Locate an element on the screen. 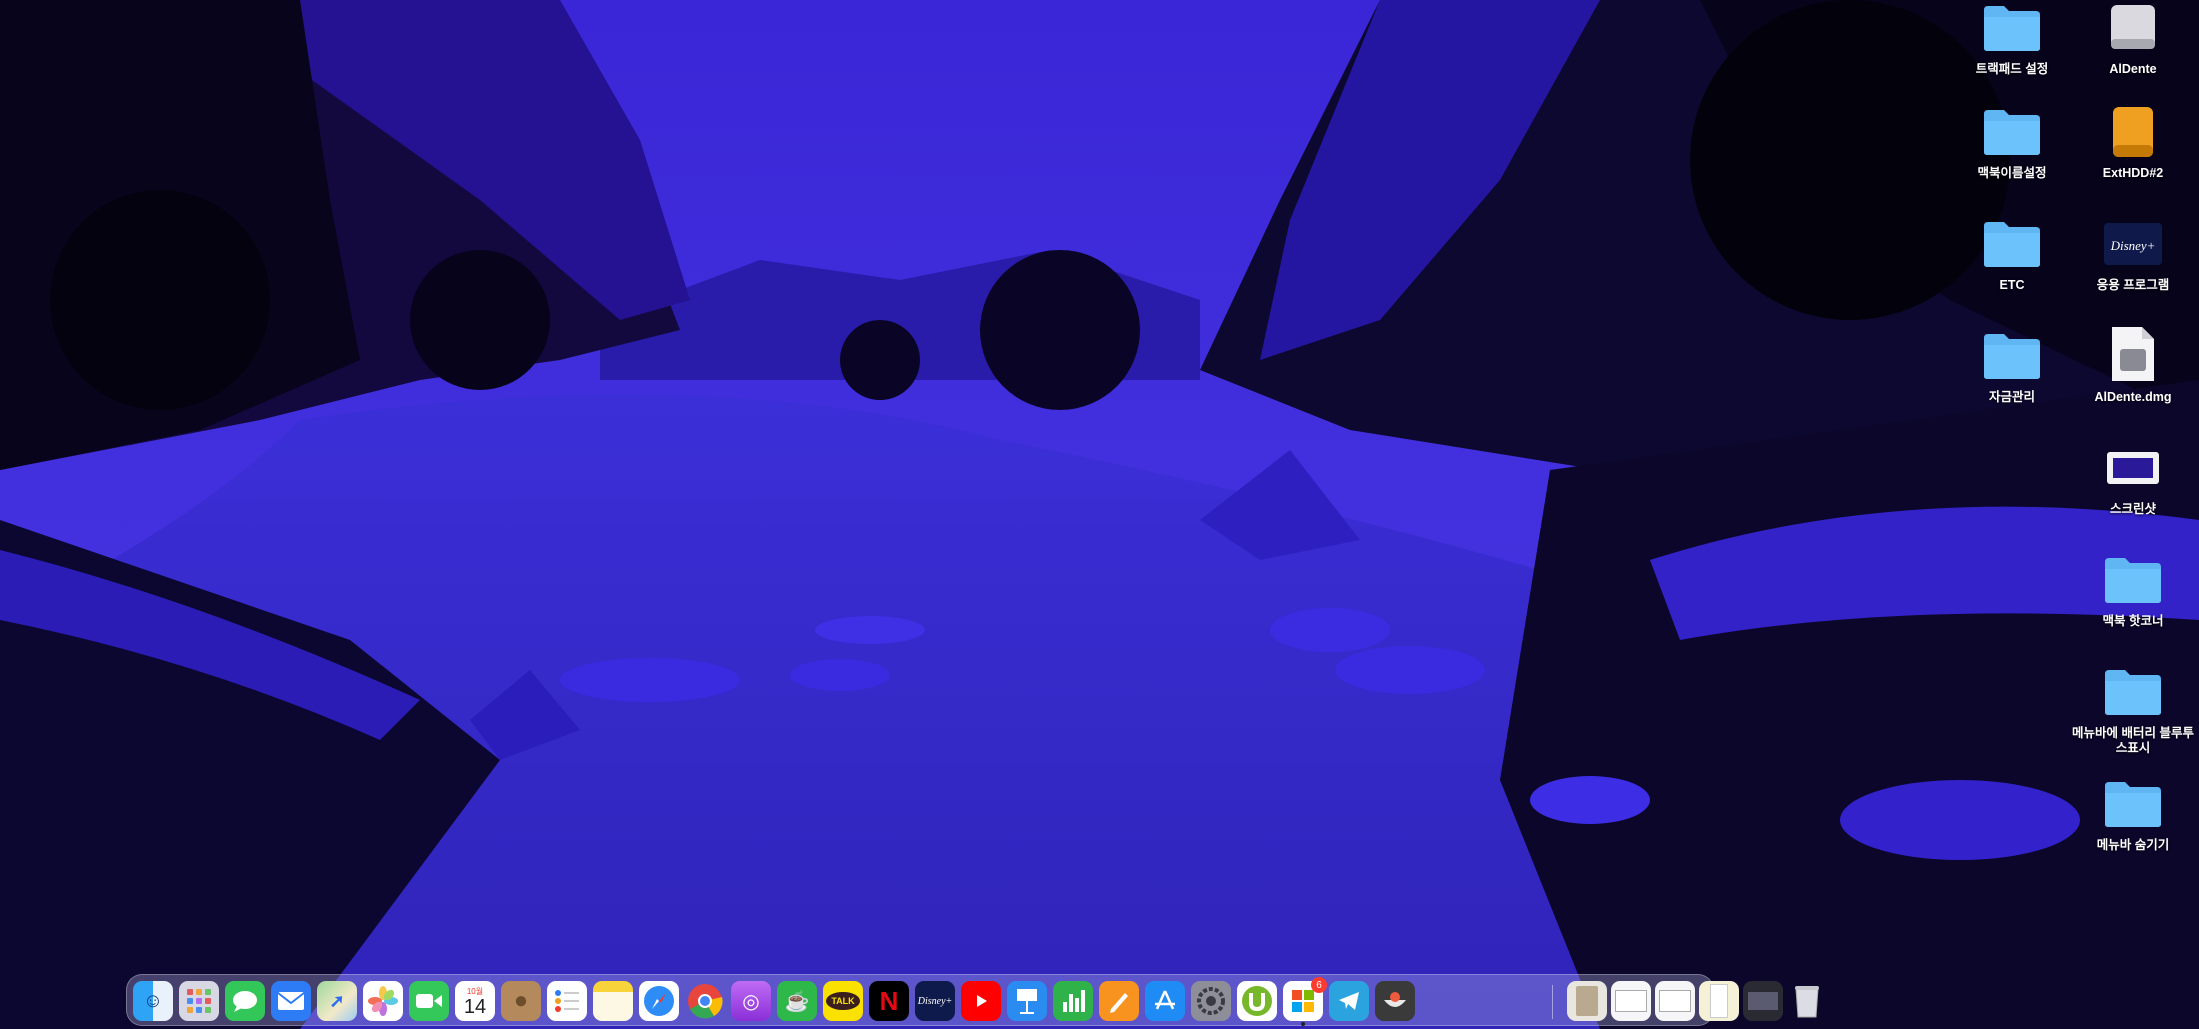  desktop-icon-trackpad-settings: 트랙패드 설정 is located at coordinates (2012, 38).